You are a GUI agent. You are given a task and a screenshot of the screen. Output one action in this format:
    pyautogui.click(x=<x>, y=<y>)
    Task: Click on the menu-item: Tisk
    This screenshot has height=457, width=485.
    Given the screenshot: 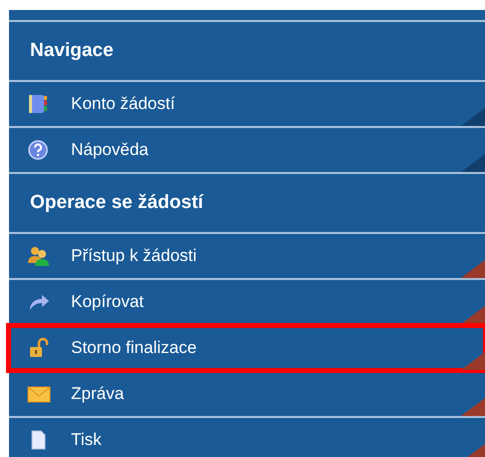 What is the action you would take?
    pyautogui.click(x=247, y=437)
    